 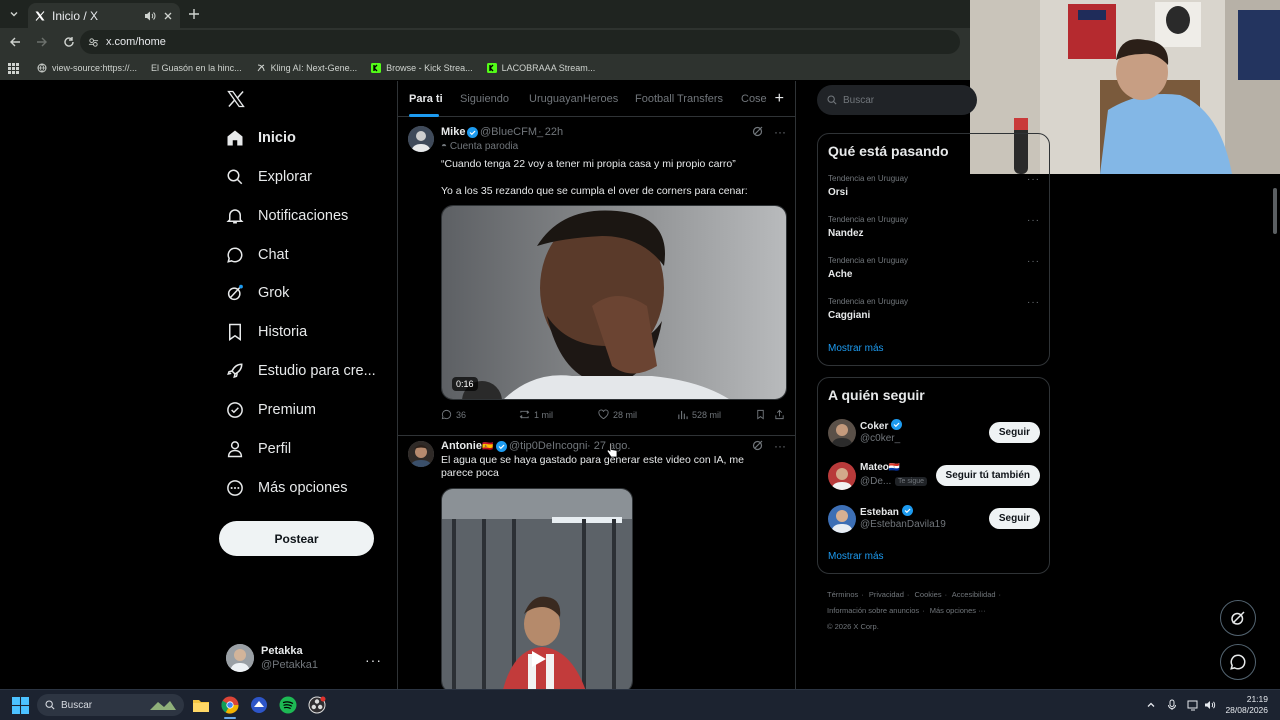 What do you see at coordinates (934, 309) in the screenshot?
I see `trend-item: Tendencia en Uruguay Caggiani ···` at bounding box center [934, 309].